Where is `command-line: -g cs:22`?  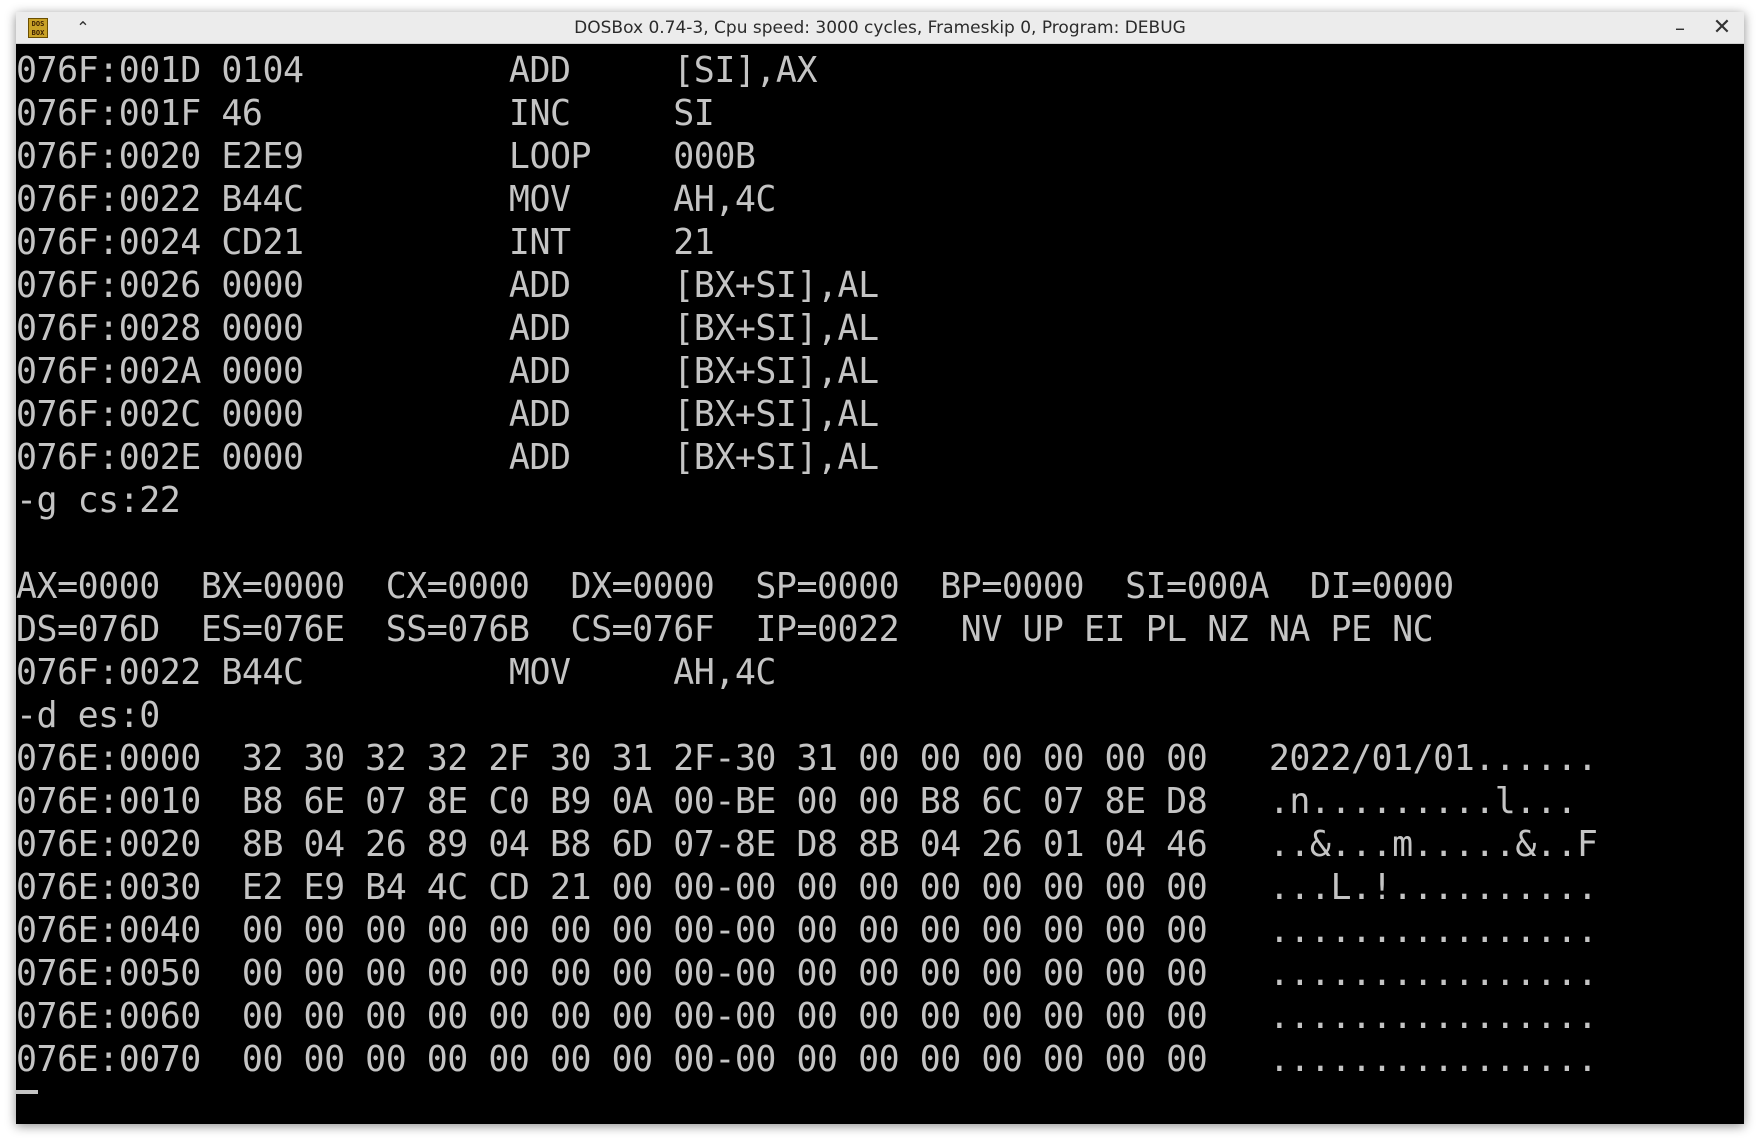
command-line: -g cs:22 is located at coordinates (98, 500).